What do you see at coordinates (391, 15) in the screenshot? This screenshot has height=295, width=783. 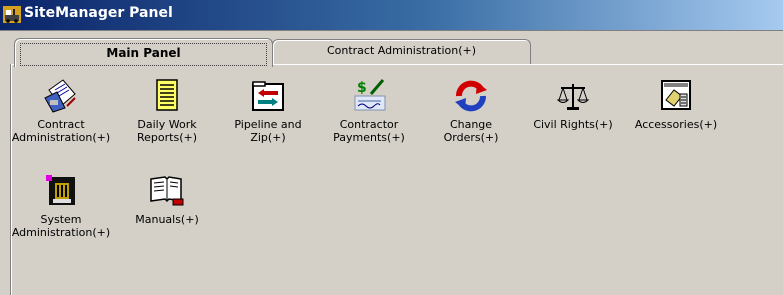 I see `title-bar: SiteManager Panel` at bounding box center [391, 15].